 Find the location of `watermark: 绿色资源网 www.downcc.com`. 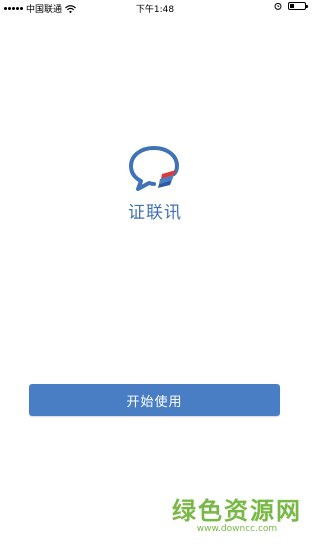

watermark: 绿色资源网 www.downcc.com is located at coordinates (237, 516).